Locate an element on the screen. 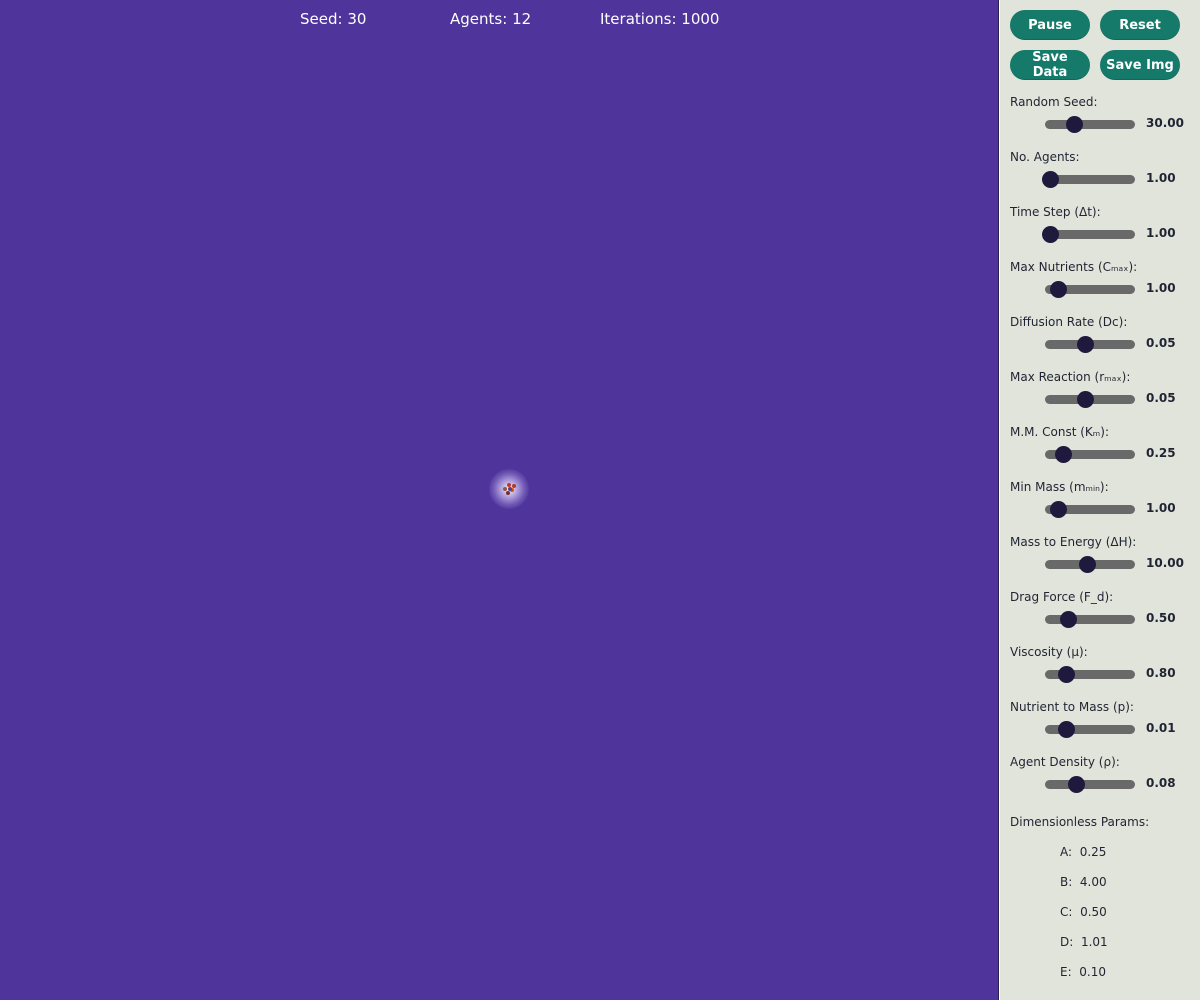 The image size is (1200, 1000). param-label: Min Mass (mₘᵢₙ): is located at coordinates (1059, 487).